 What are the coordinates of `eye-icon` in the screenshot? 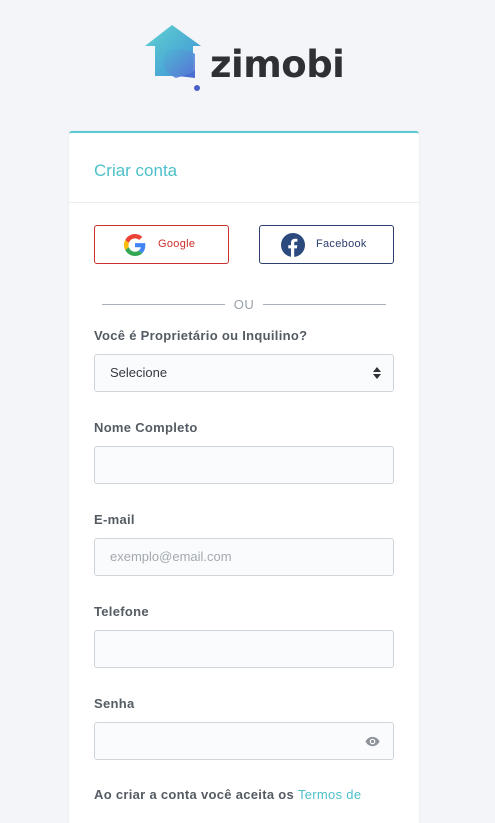 It's located at (372, 741).